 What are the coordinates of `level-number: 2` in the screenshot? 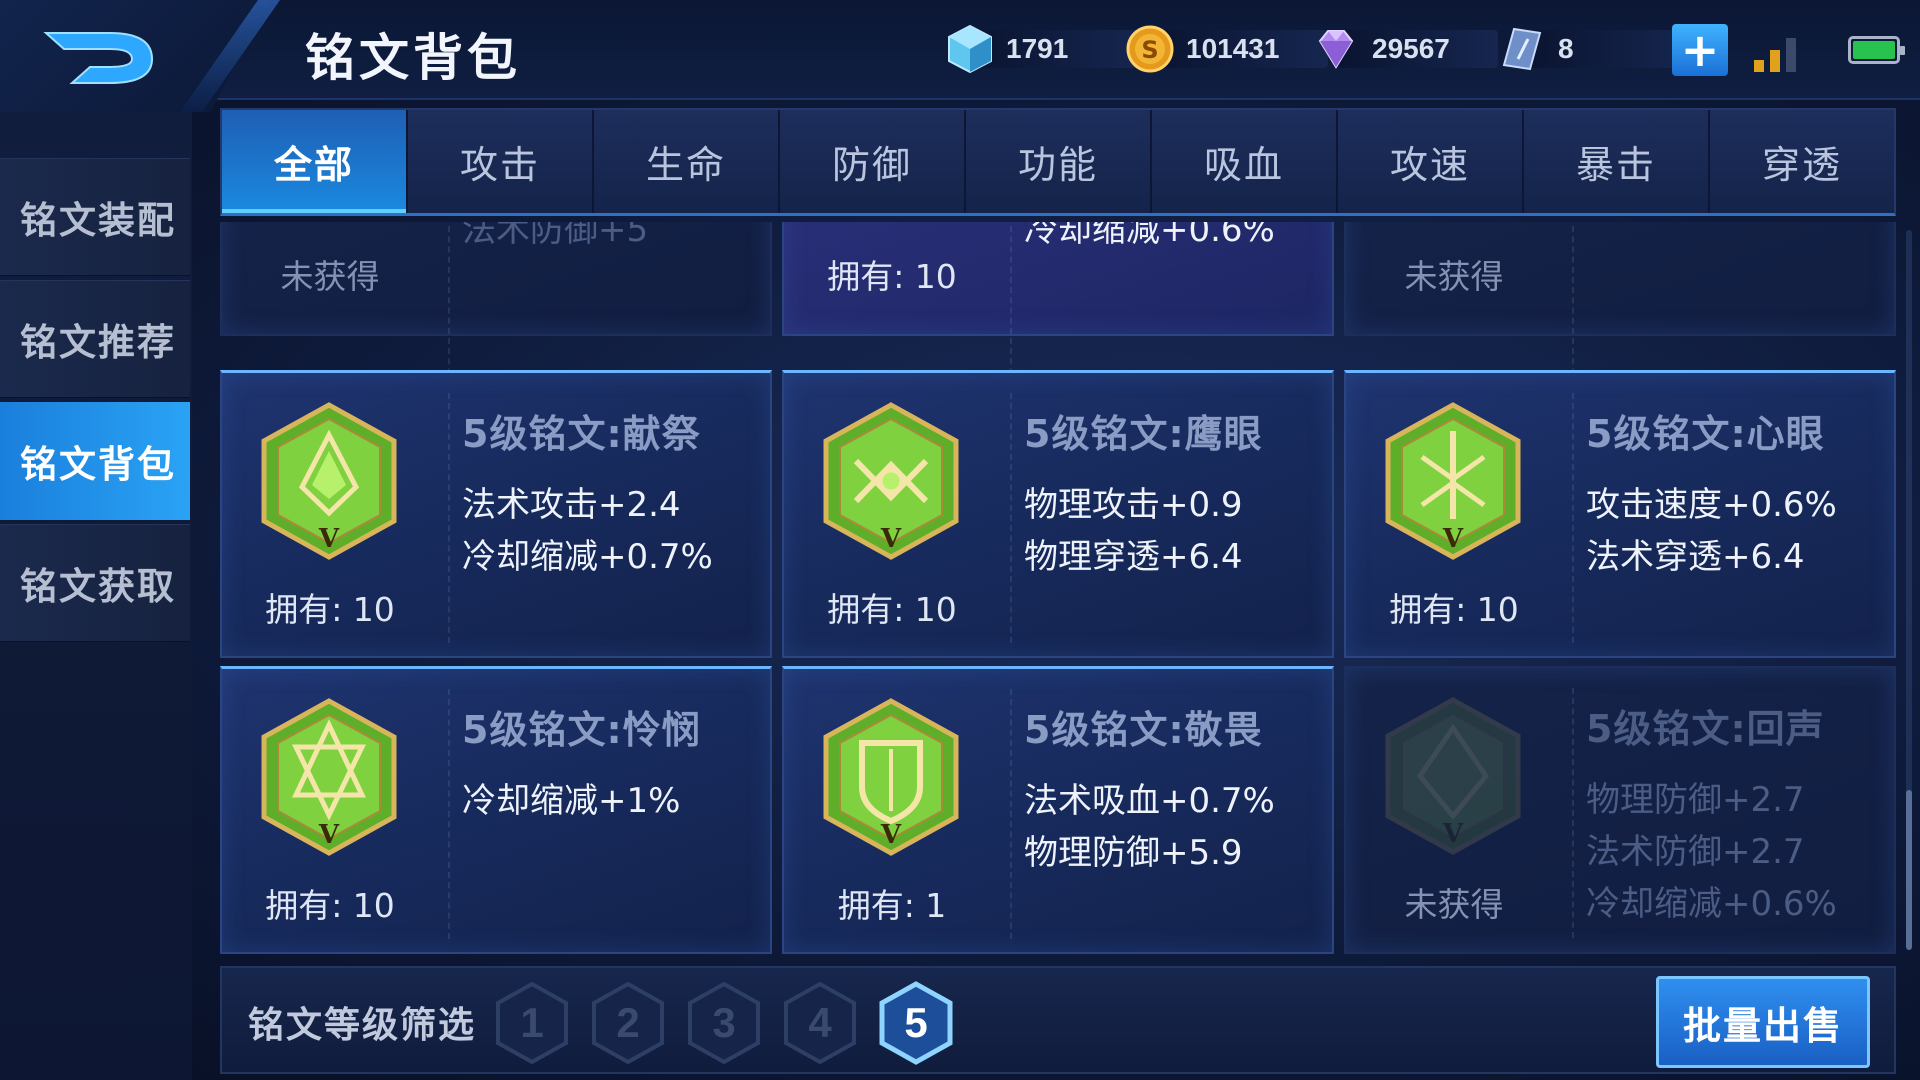 It's located at (628, 1022).